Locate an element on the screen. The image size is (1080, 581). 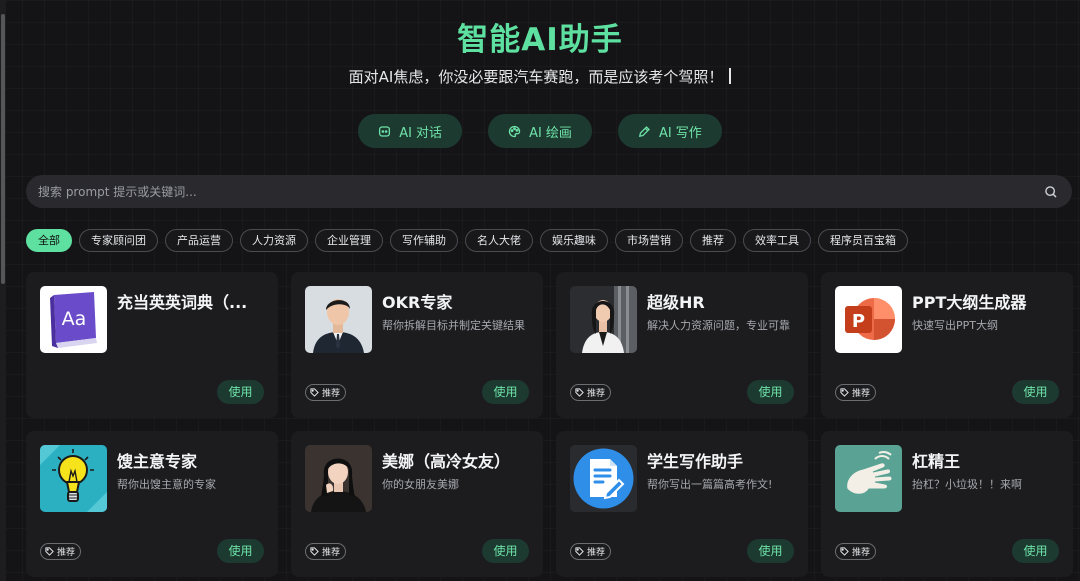
ai-writing-button: AI 写作 is located at coordinates (669, 131).